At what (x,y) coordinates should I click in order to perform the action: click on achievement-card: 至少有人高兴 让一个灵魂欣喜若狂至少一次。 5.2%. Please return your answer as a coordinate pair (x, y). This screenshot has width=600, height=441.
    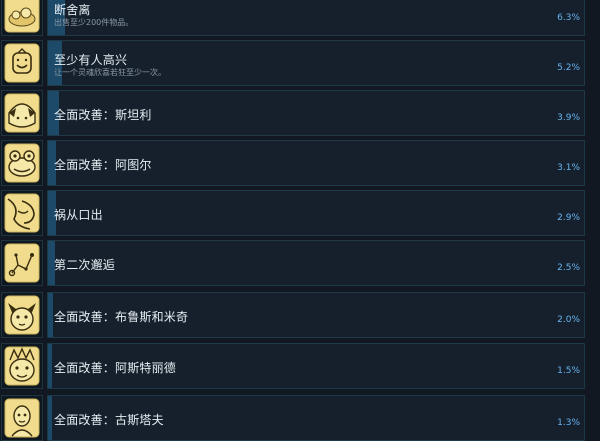
    Looking at the image, I should click on (316, 63).